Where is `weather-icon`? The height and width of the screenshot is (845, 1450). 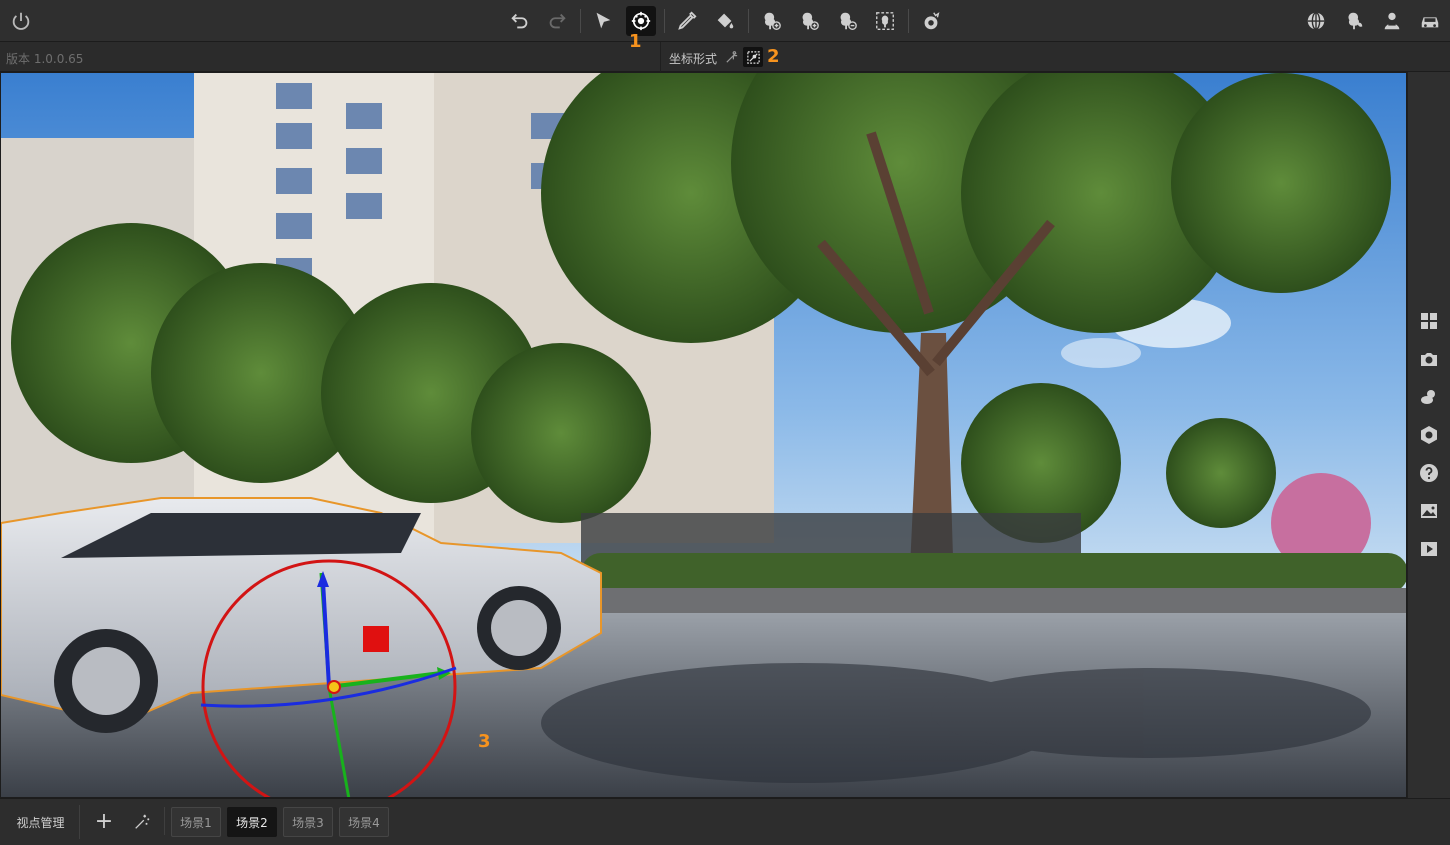
weather-icon is located at coordinates (1429, 397).